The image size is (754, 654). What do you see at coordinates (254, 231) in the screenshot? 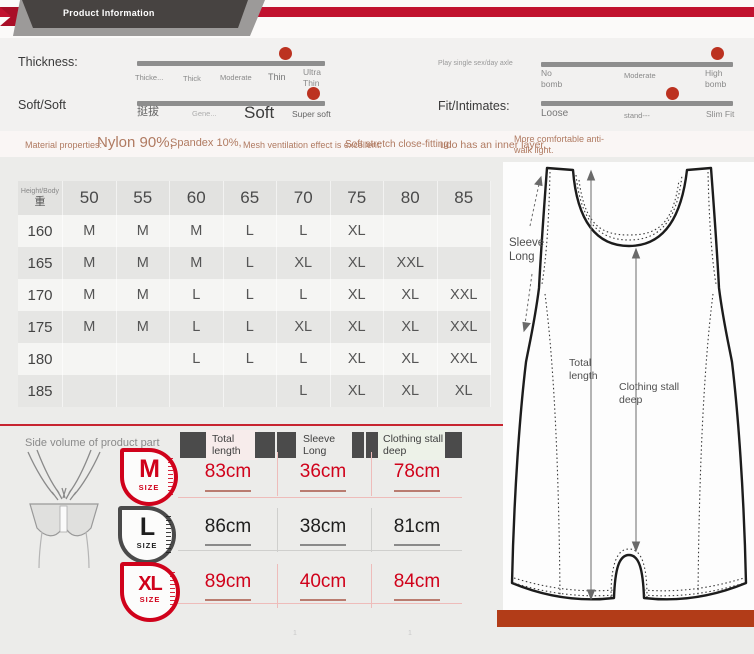
I see `table-row: 160 M M M L L XL` at bounding box center [254, 231].